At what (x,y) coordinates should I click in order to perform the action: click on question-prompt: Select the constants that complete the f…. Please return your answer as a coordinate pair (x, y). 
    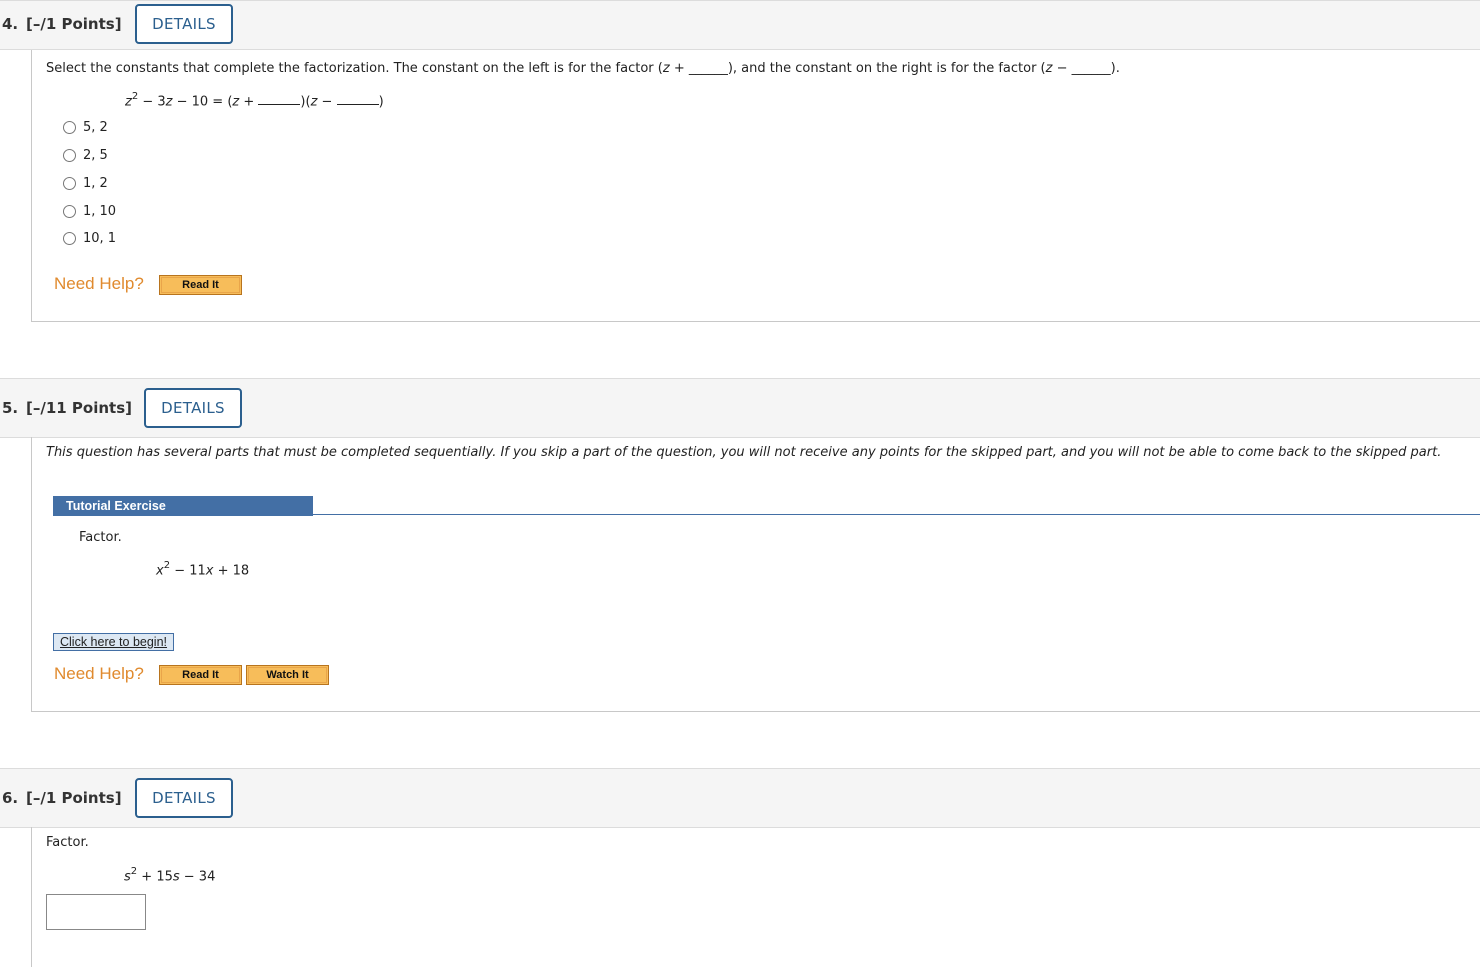
    Looking at the image, I should click on (583, 68).